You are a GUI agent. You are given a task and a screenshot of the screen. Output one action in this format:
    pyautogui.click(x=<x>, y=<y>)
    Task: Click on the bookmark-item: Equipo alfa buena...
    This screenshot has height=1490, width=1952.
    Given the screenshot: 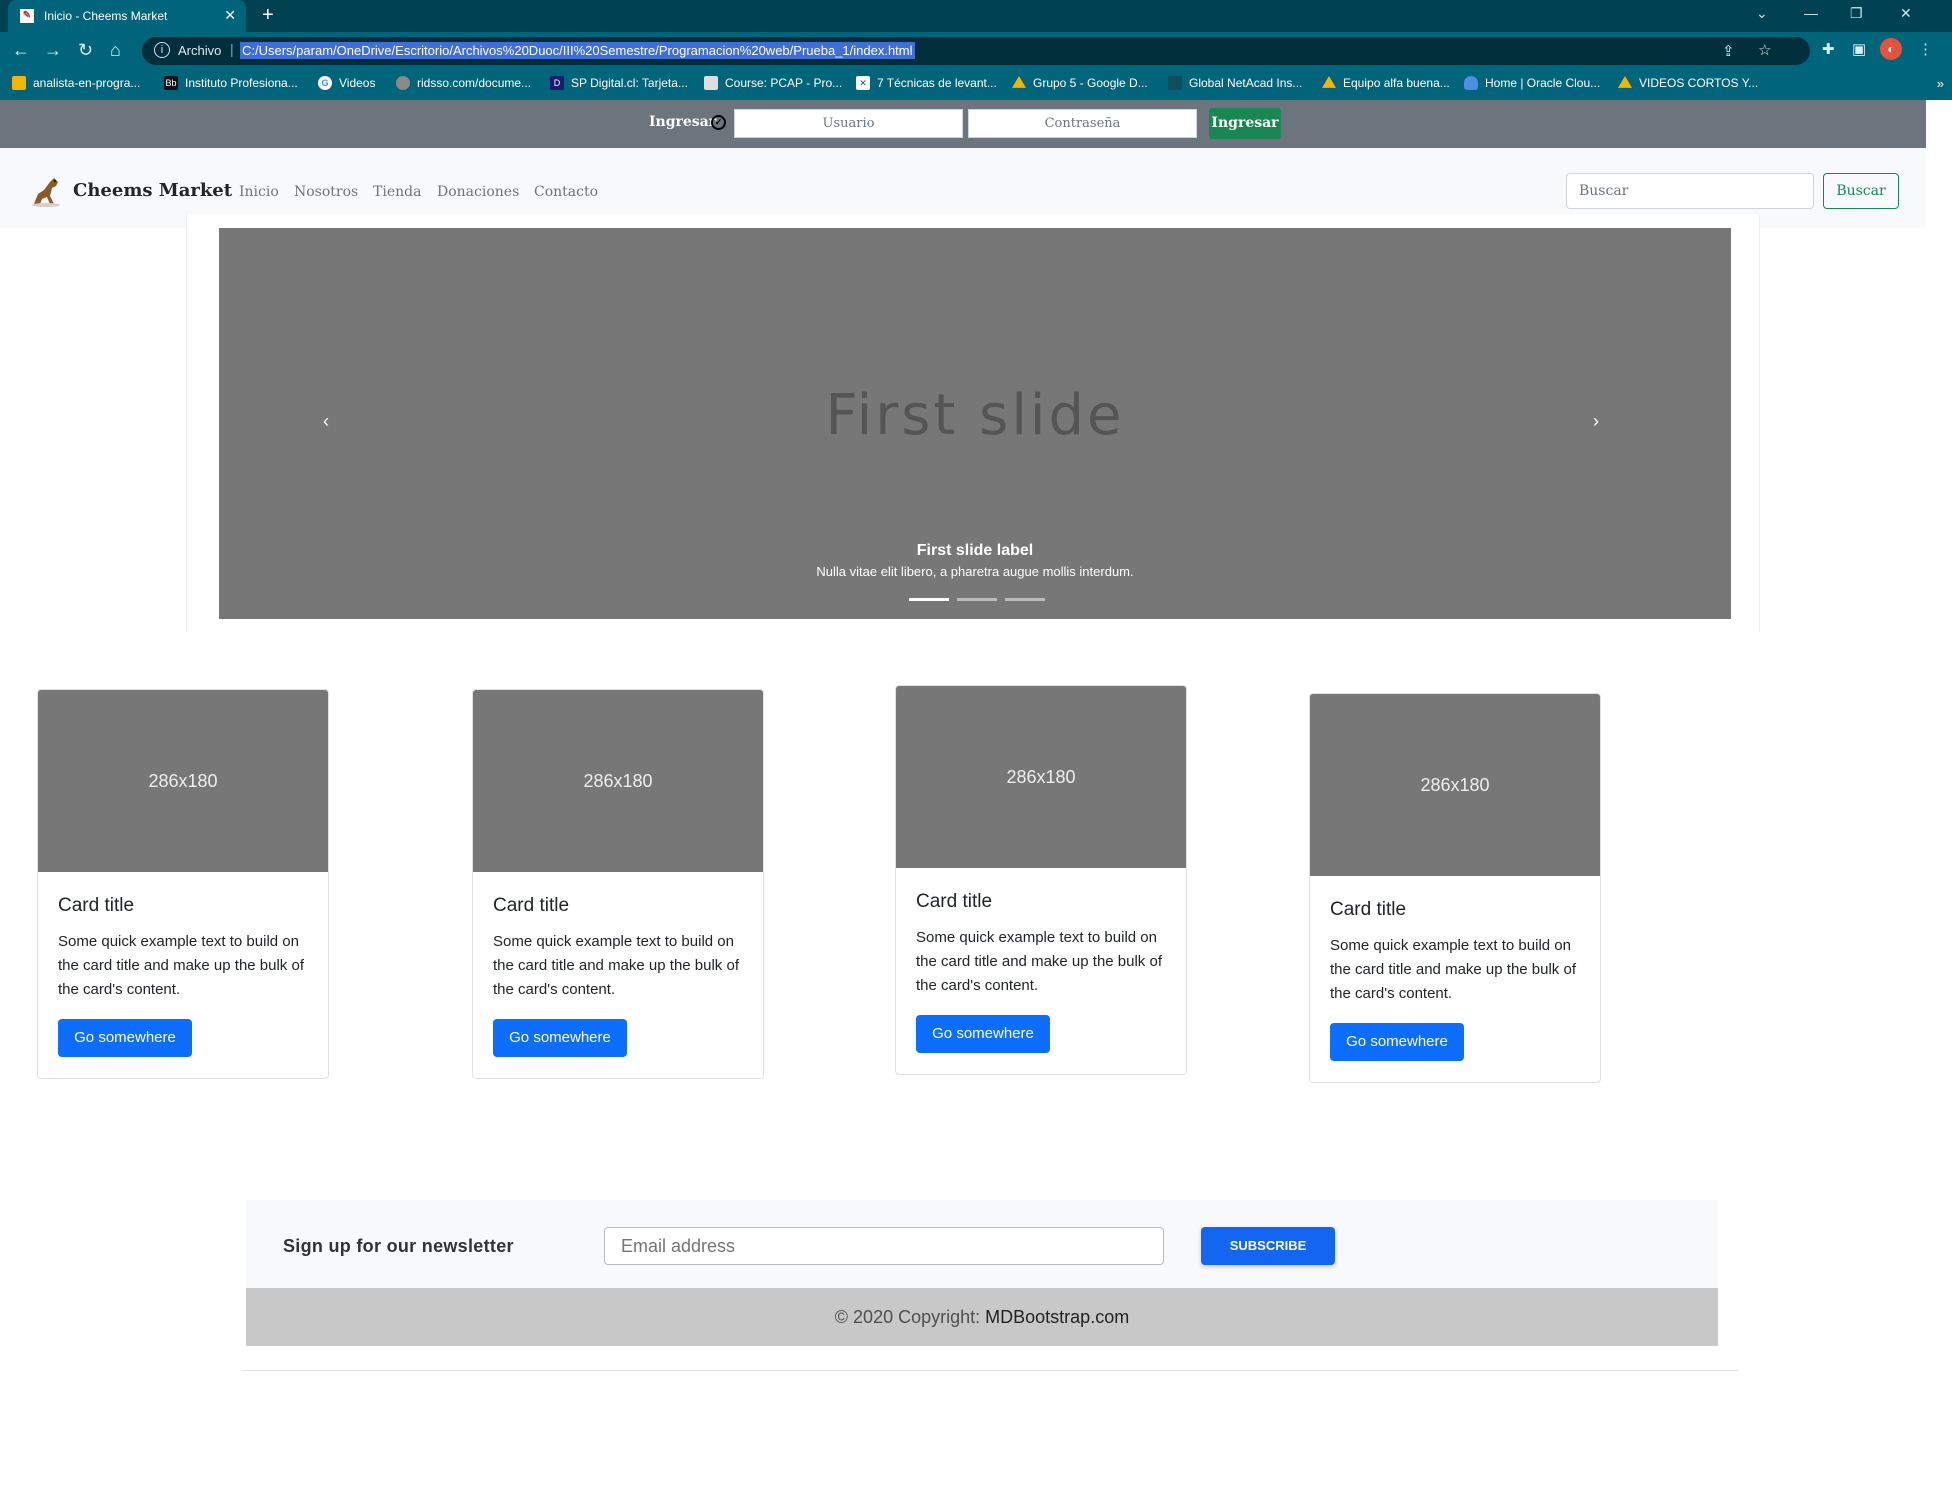 What is the action you would take?
    pyautogui.click(x=1386, y=83)
    